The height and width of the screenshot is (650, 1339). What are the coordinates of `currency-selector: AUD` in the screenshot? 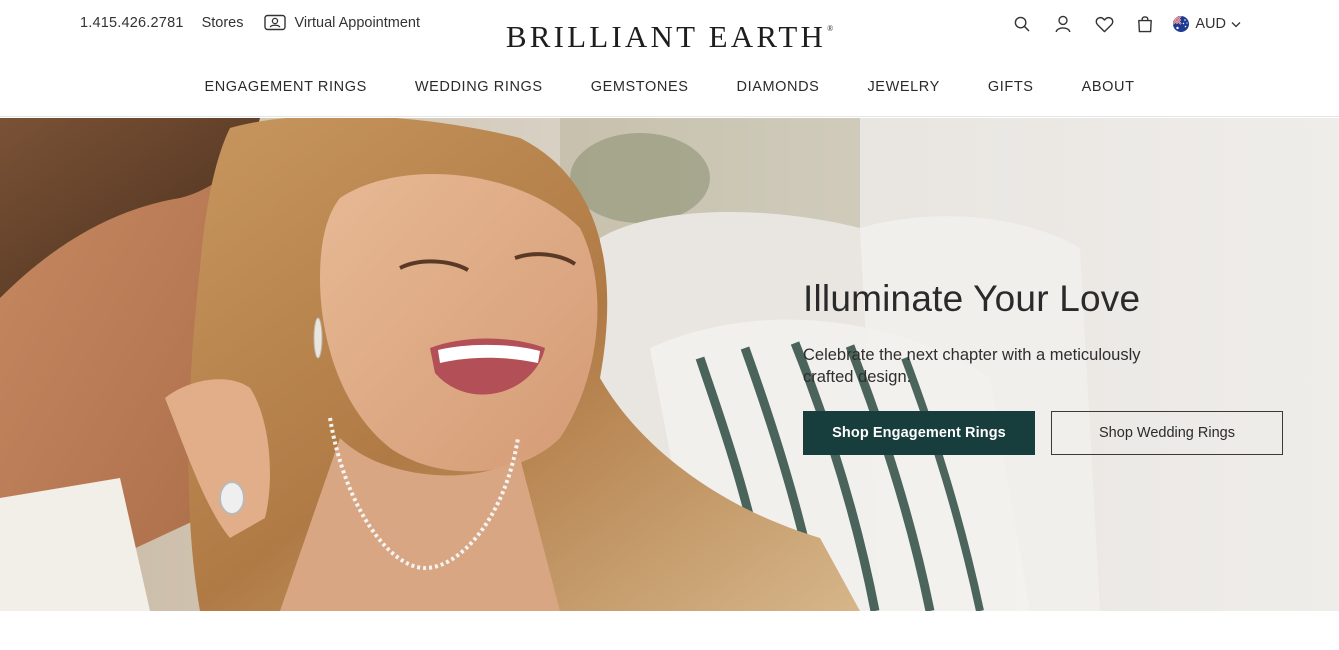 It's located at (1207, 24).